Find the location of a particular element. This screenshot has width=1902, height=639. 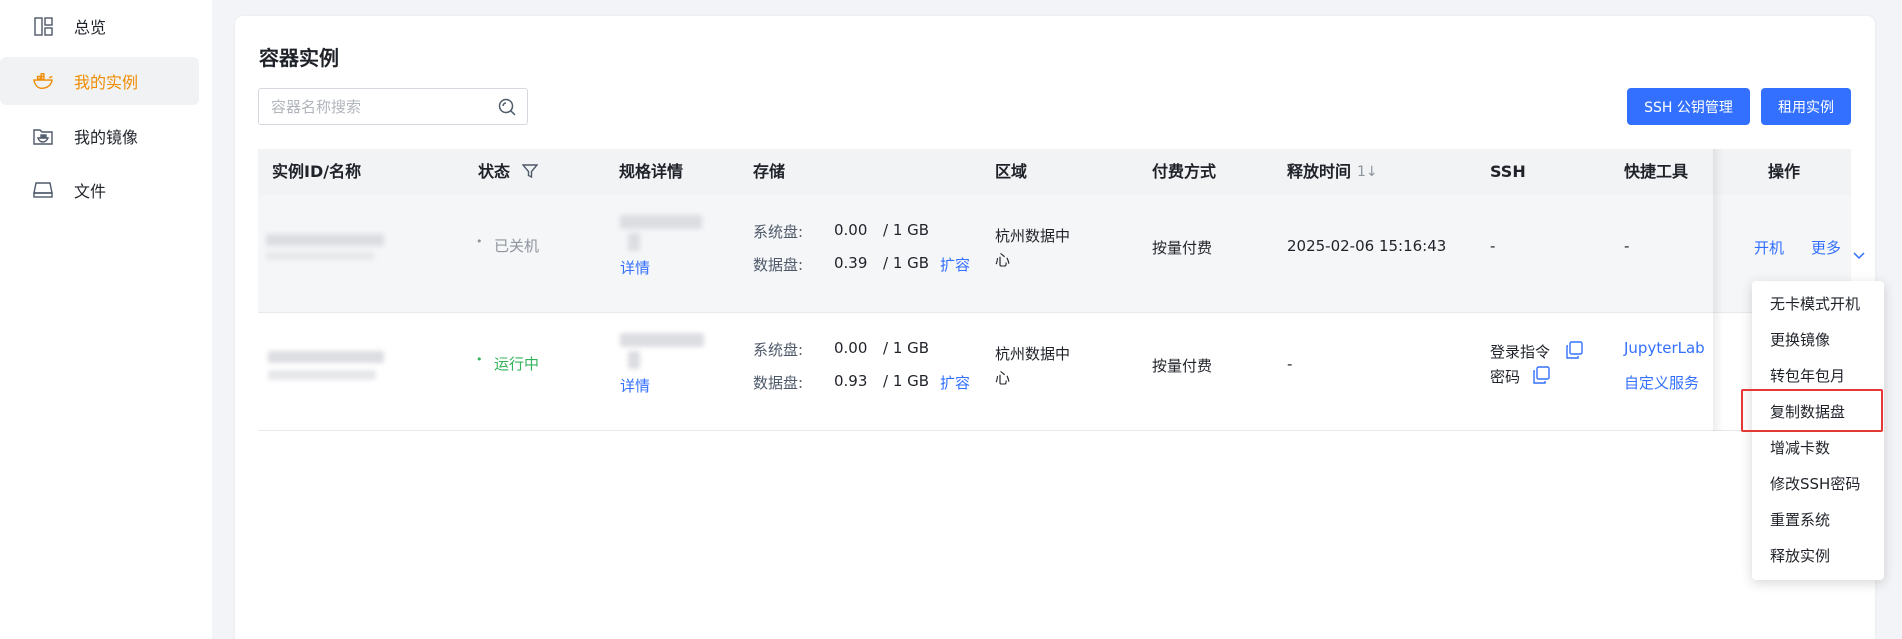

power-on-button: 开机 is located at coordinates (1769, 247).